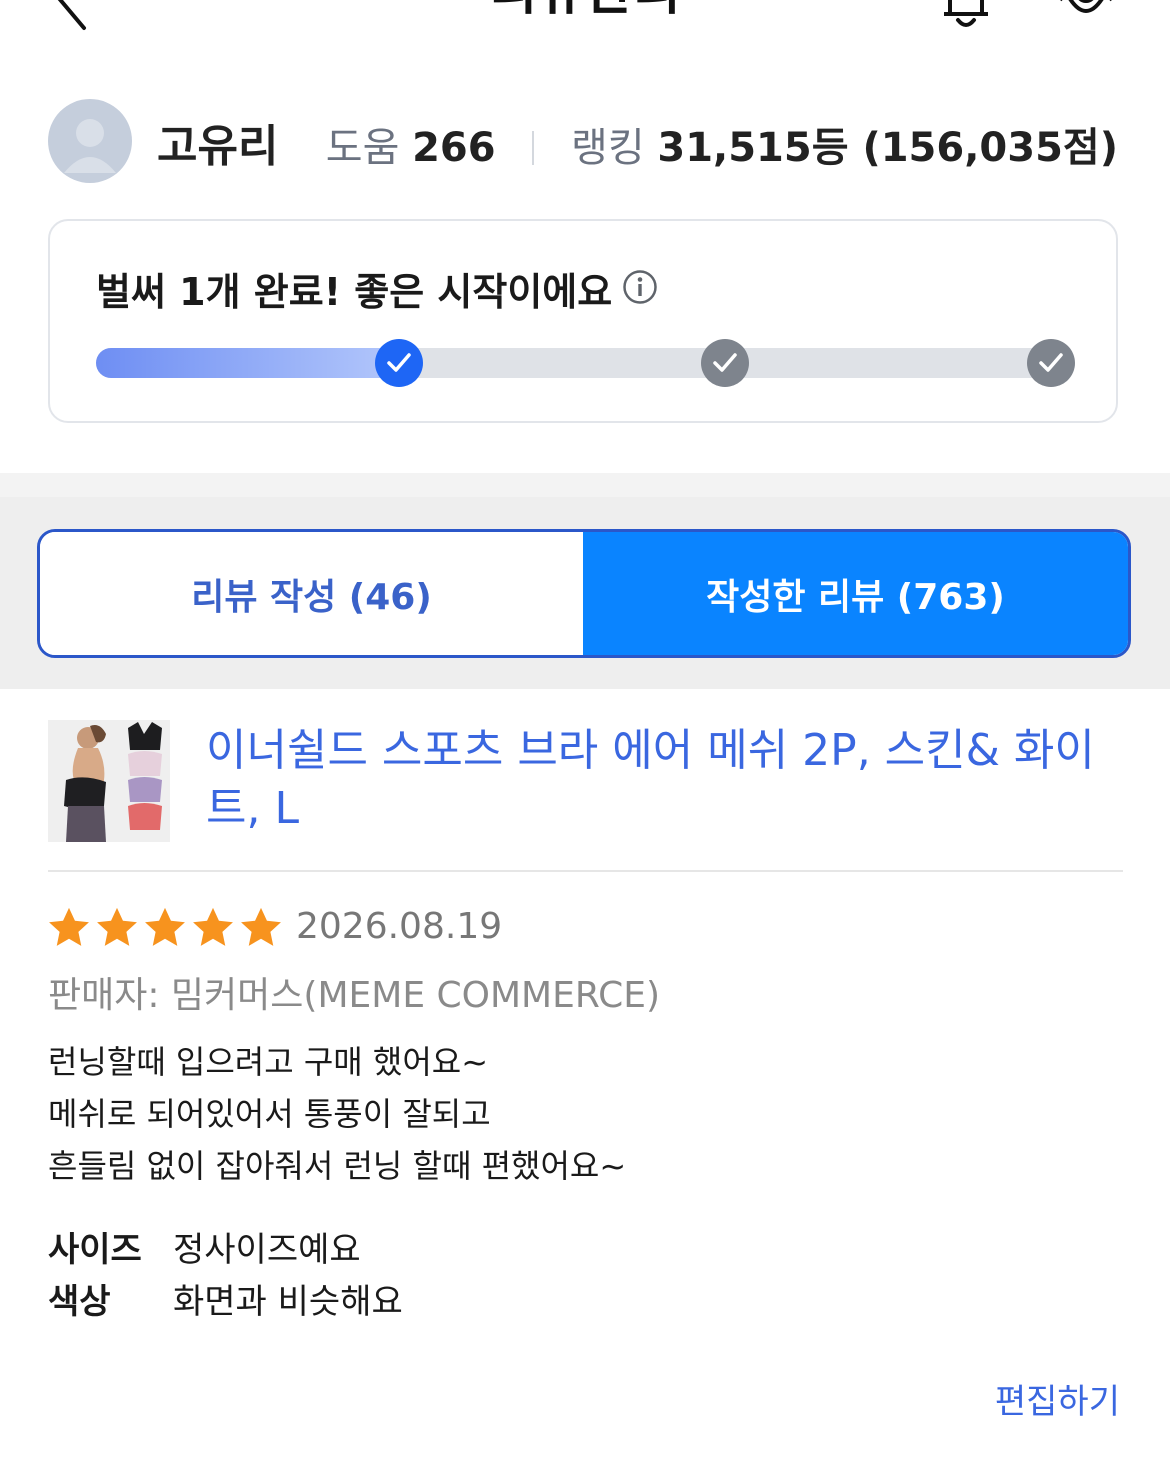  I want to click on gear-icon, so click(1086, 16).